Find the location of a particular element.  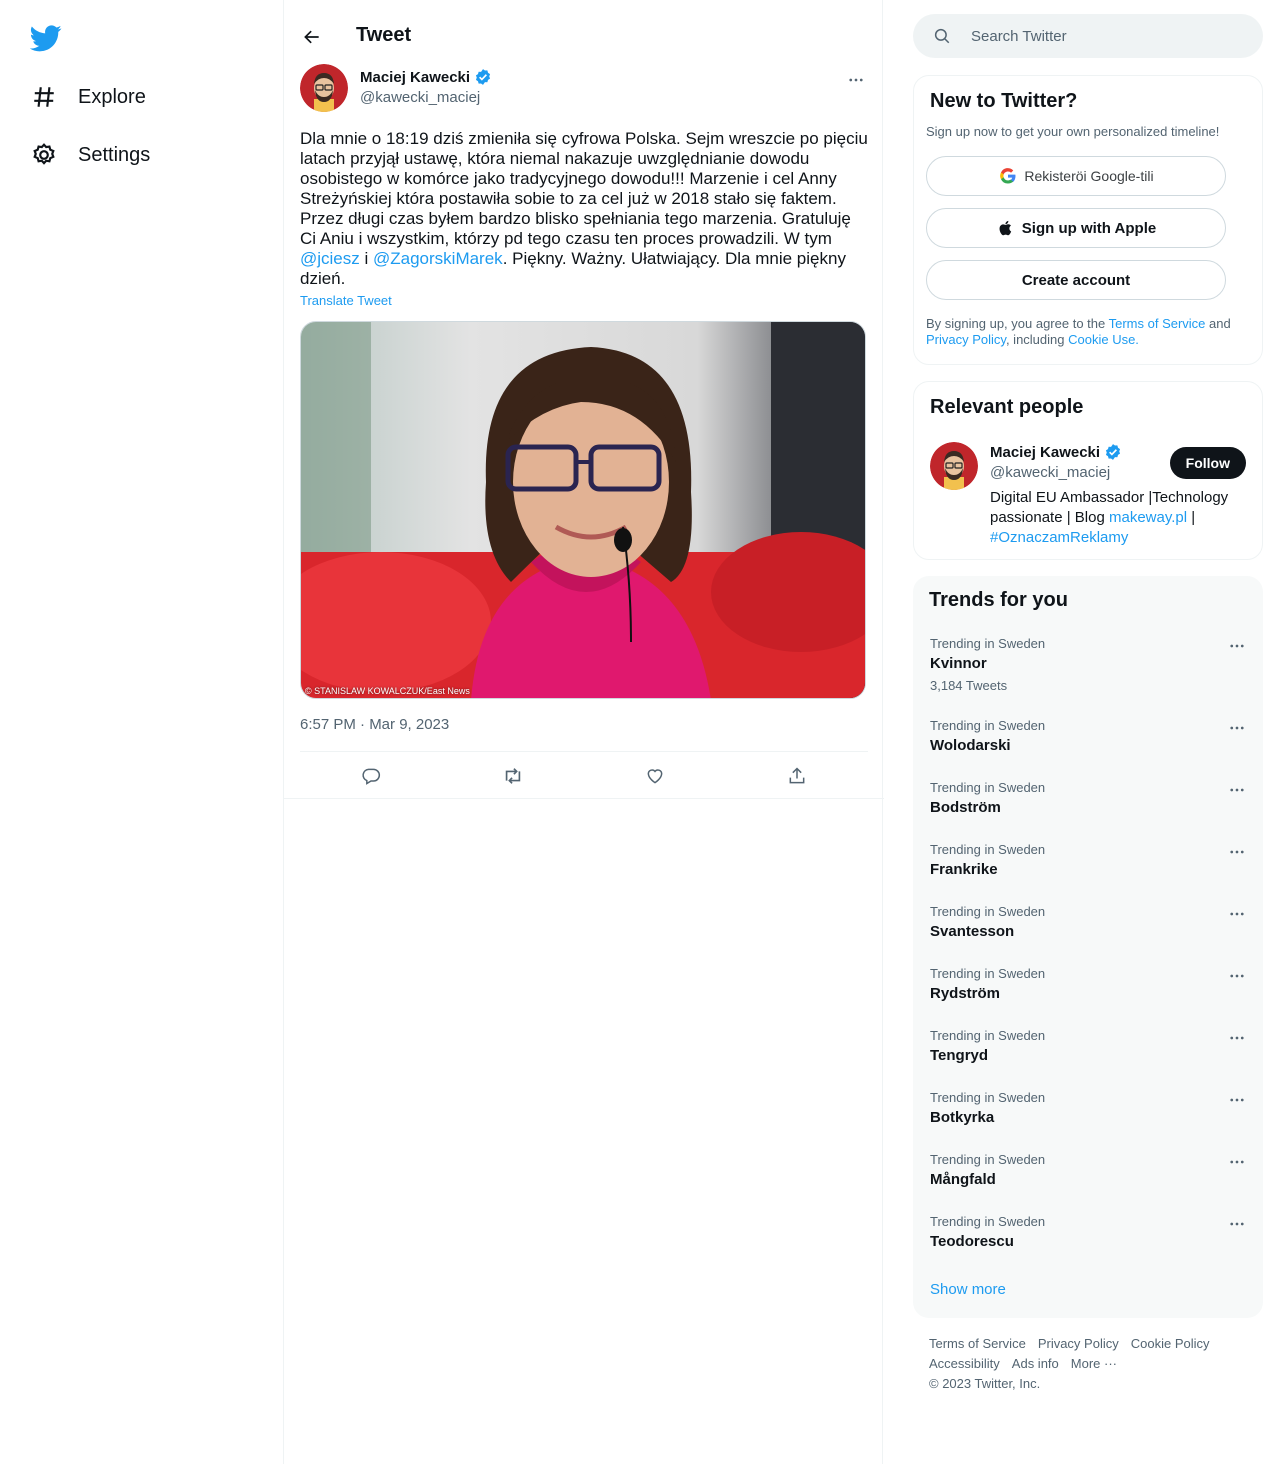

footer-link: Terms of Service is located at coordinates (977, 1343).